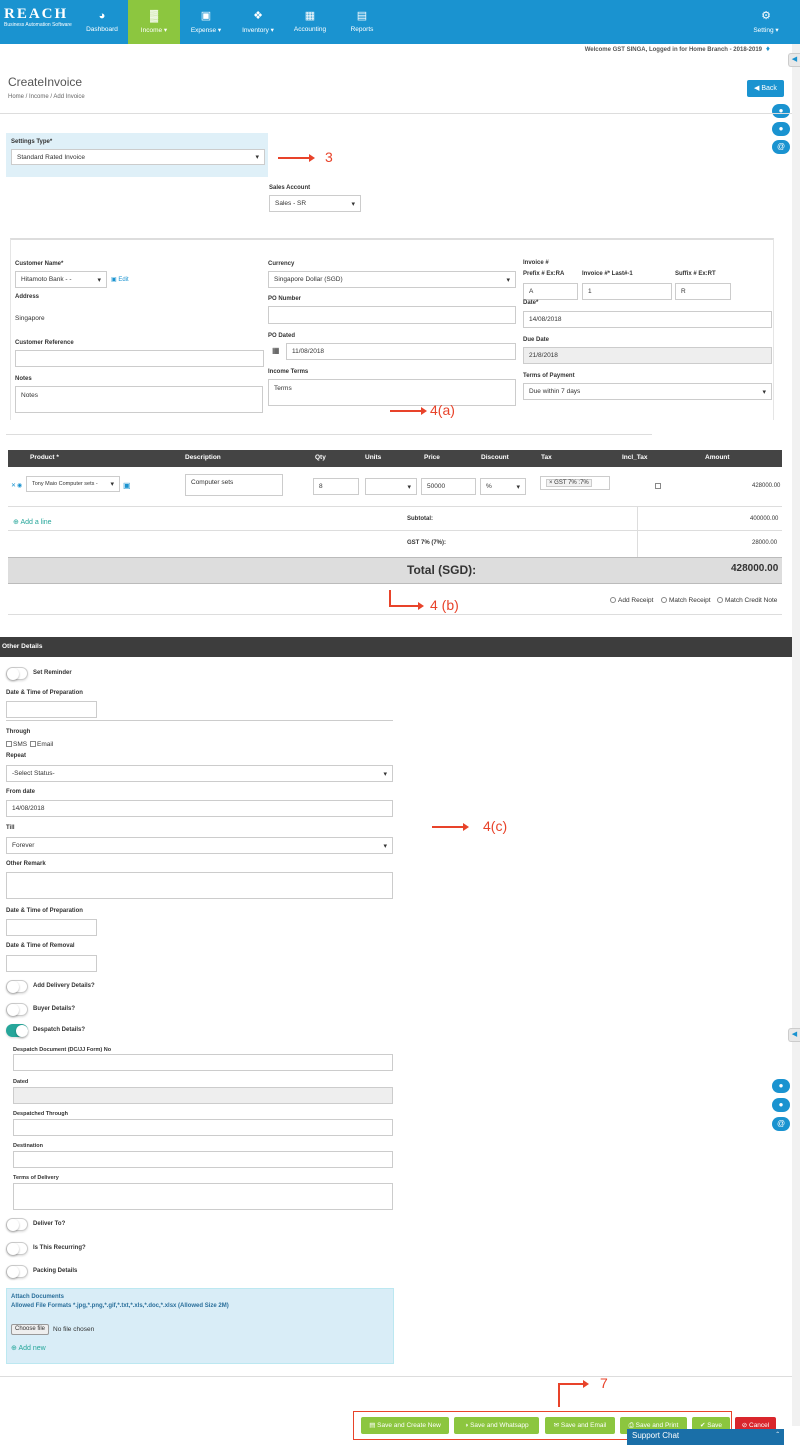  What do you see at coordinates (13, 485) in the screenshot?
I see `remove-row-icon: ✕` at bounding box center [13, 485].